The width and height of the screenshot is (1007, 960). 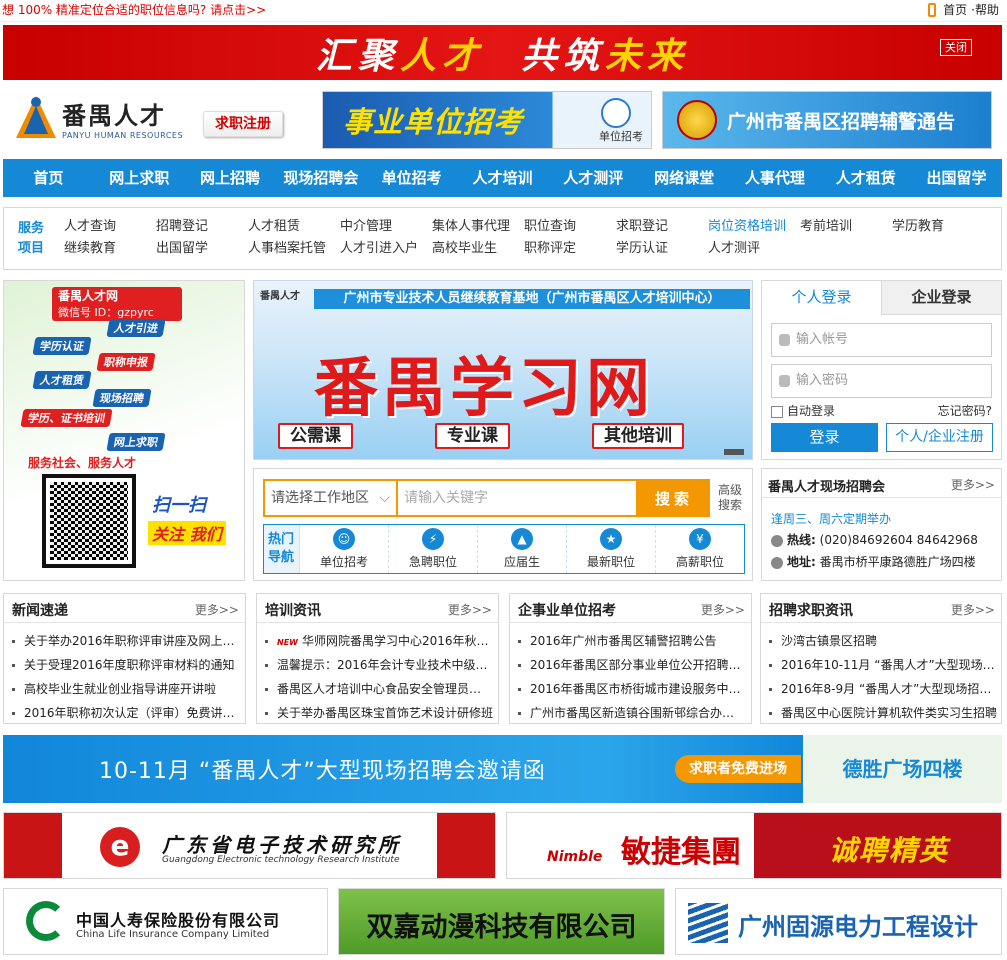 I want to click on service-link: 学历认证, so click(x=662, y=249).